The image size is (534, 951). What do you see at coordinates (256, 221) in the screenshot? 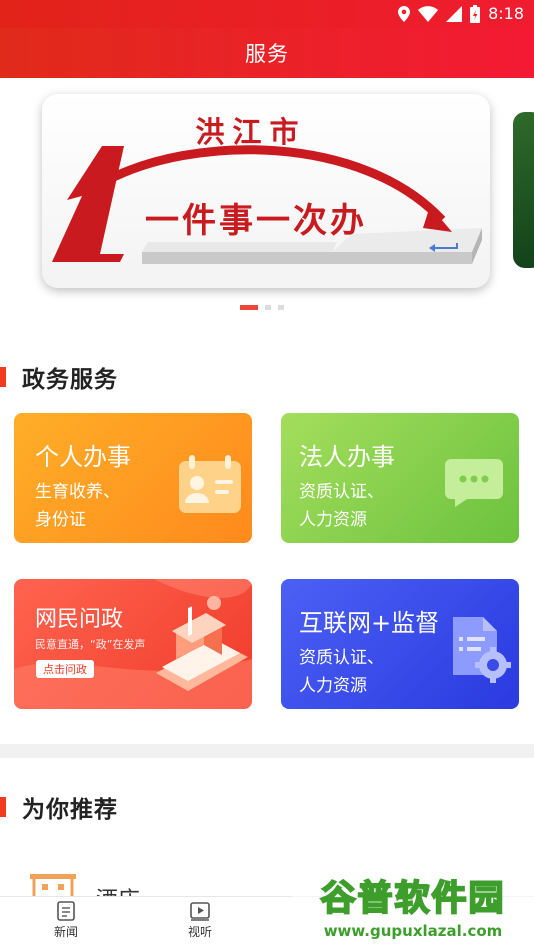
I see `banner-slogan: 一件事一次办` at bounding box center [256, 221].